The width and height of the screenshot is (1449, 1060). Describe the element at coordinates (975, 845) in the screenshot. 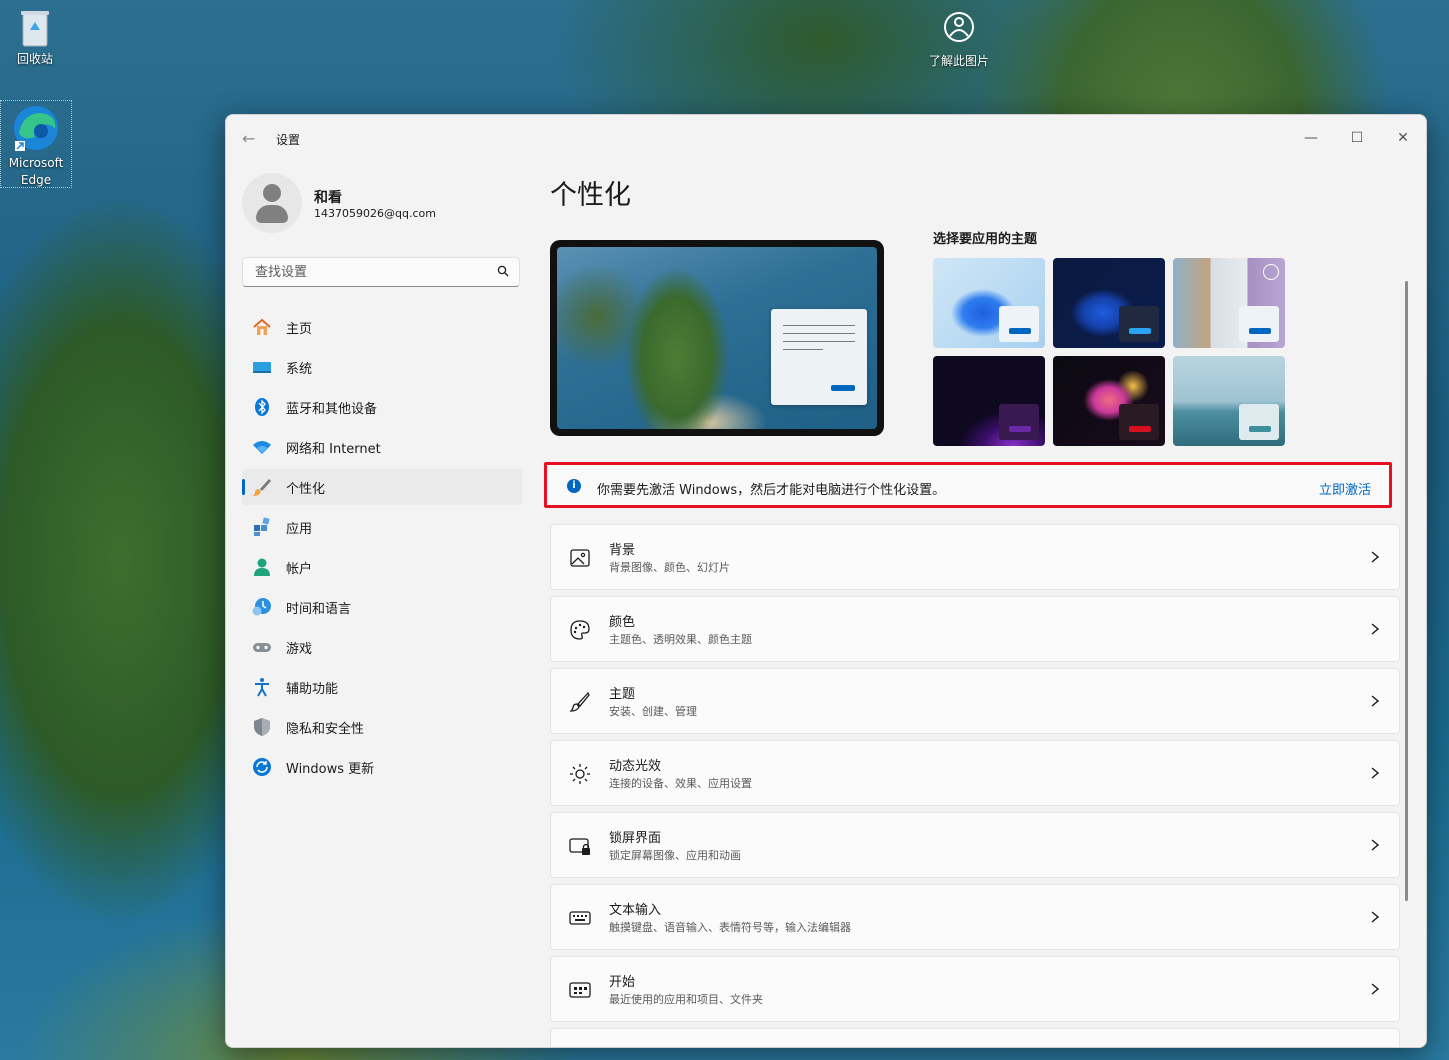

I see `setting-row-lock-screen: 锁屏界面 锁定屏幕图像、应用和动画` at that location.